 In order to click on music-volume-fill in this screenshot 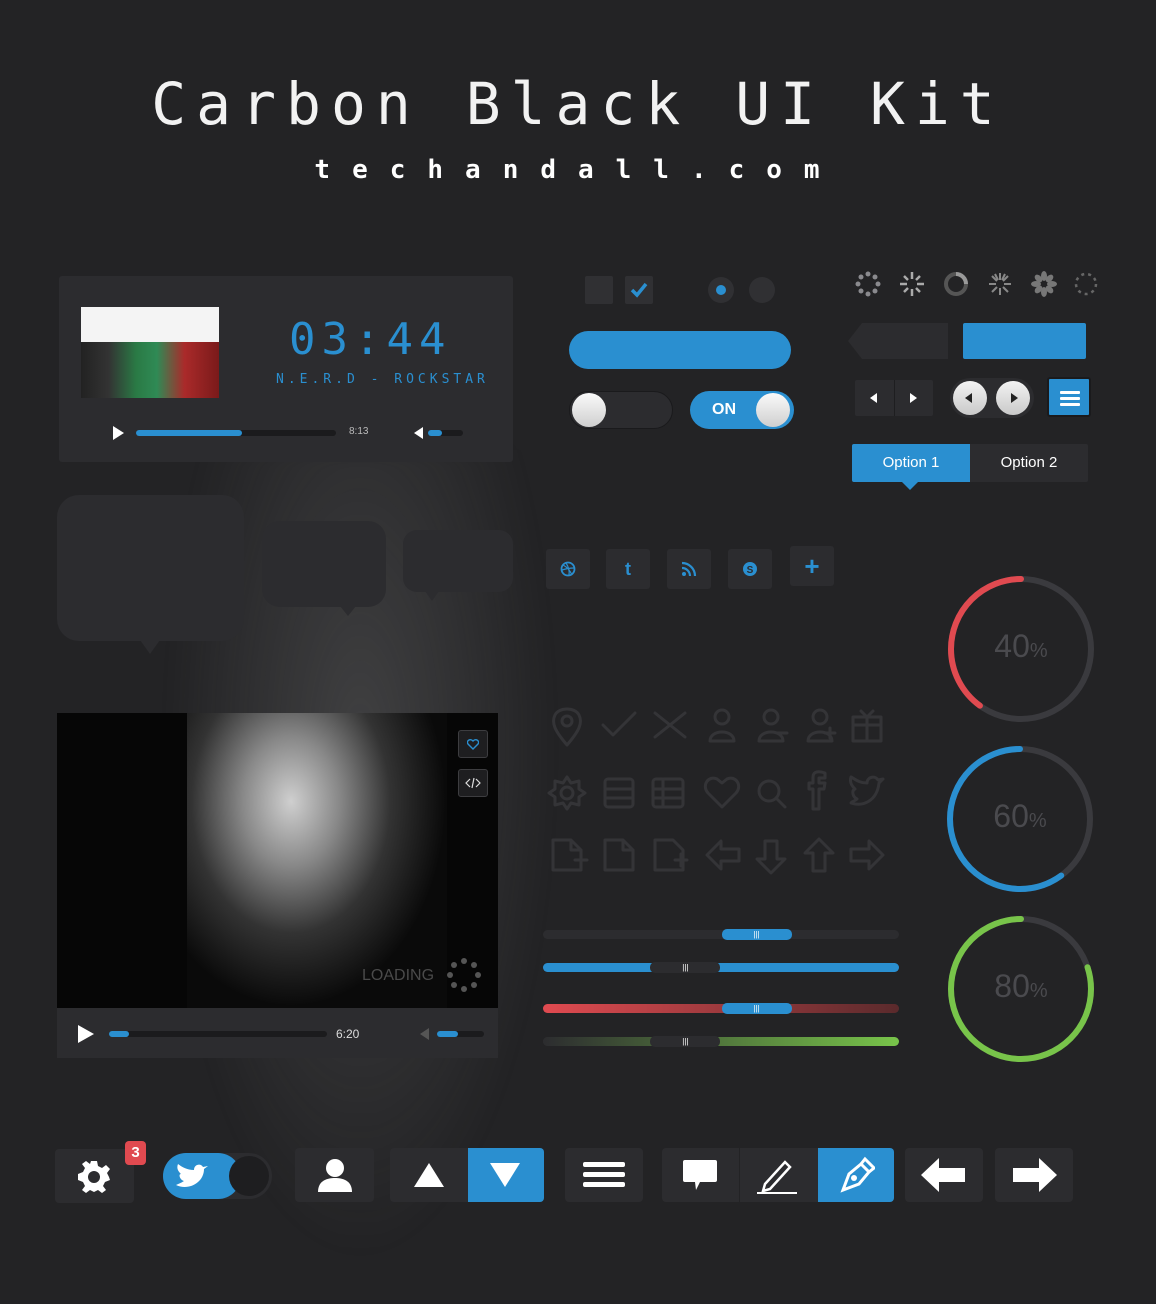, I will do `click(435, 433)`.